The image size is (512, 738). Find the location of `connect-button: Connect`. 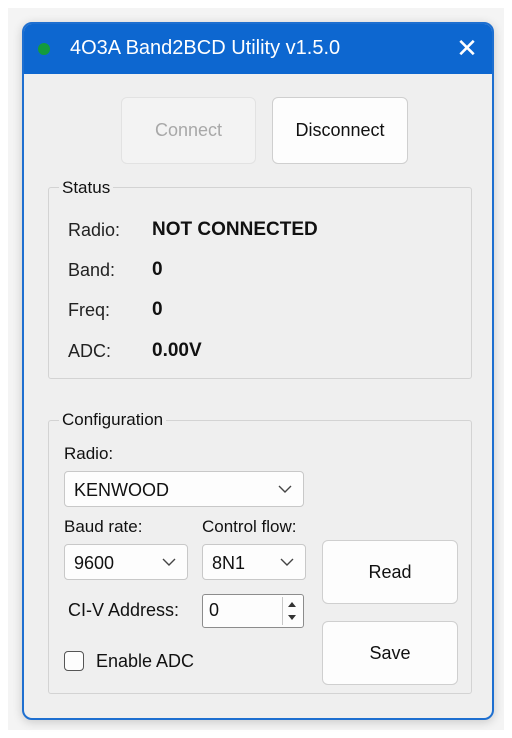

connect-button: Connect is located at coordinates (188, 130).